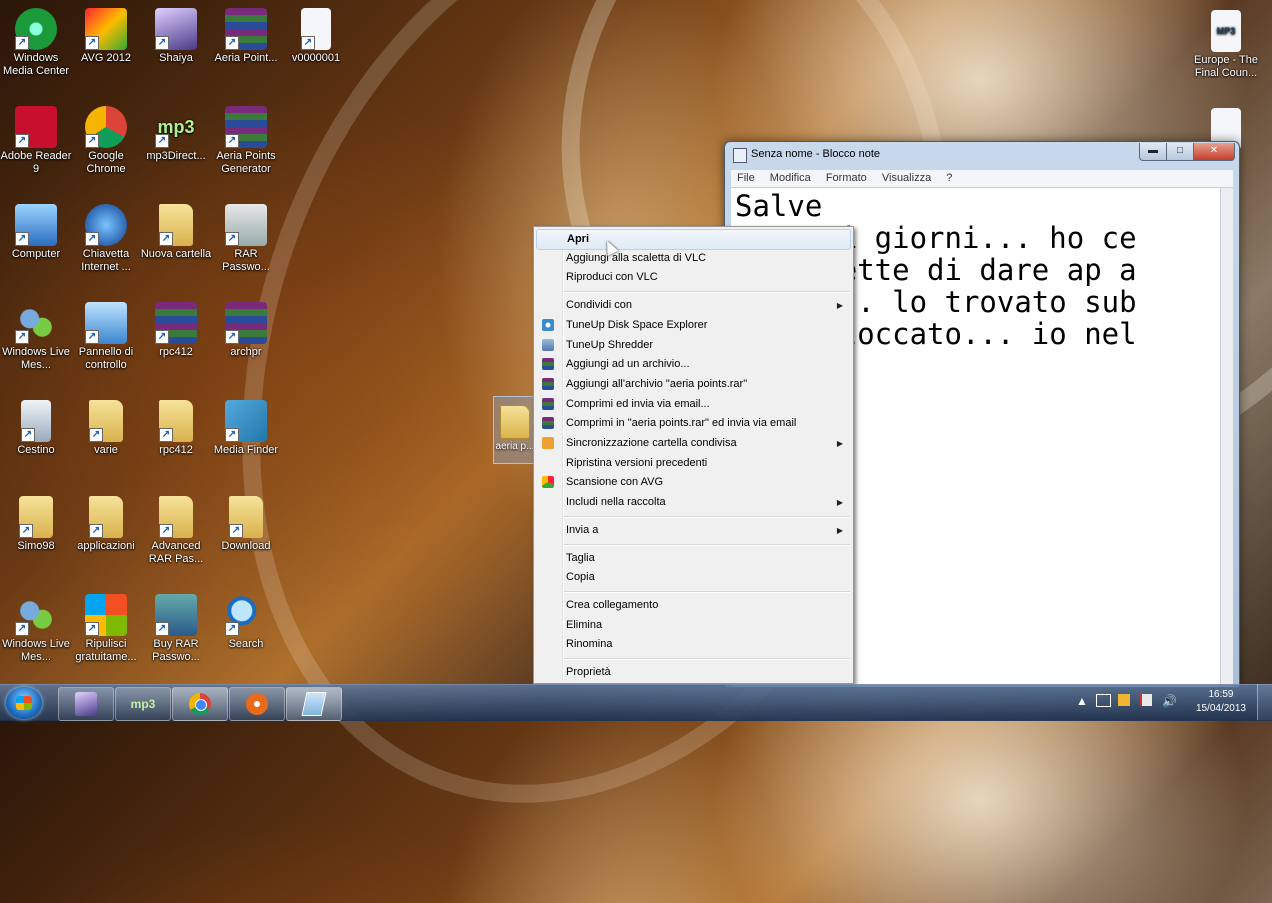 Image resolution: width=1272 pixels, height=903 pixels. I want to click on show-hidden-icons-icon: ▲, so click(1082, 701).